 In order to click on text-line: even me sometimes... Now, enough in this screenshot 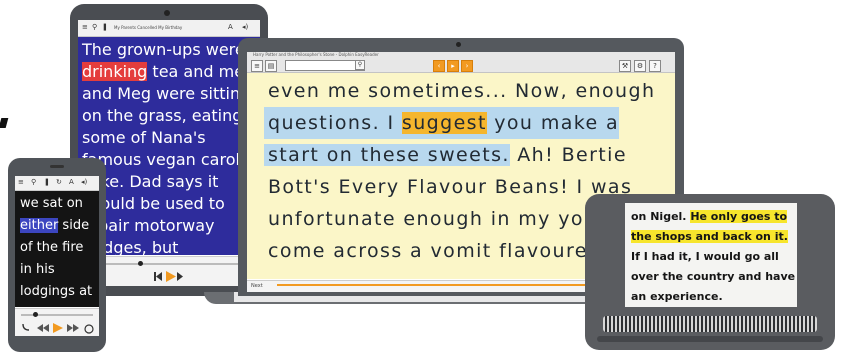, I will do `click(462, 91)`.